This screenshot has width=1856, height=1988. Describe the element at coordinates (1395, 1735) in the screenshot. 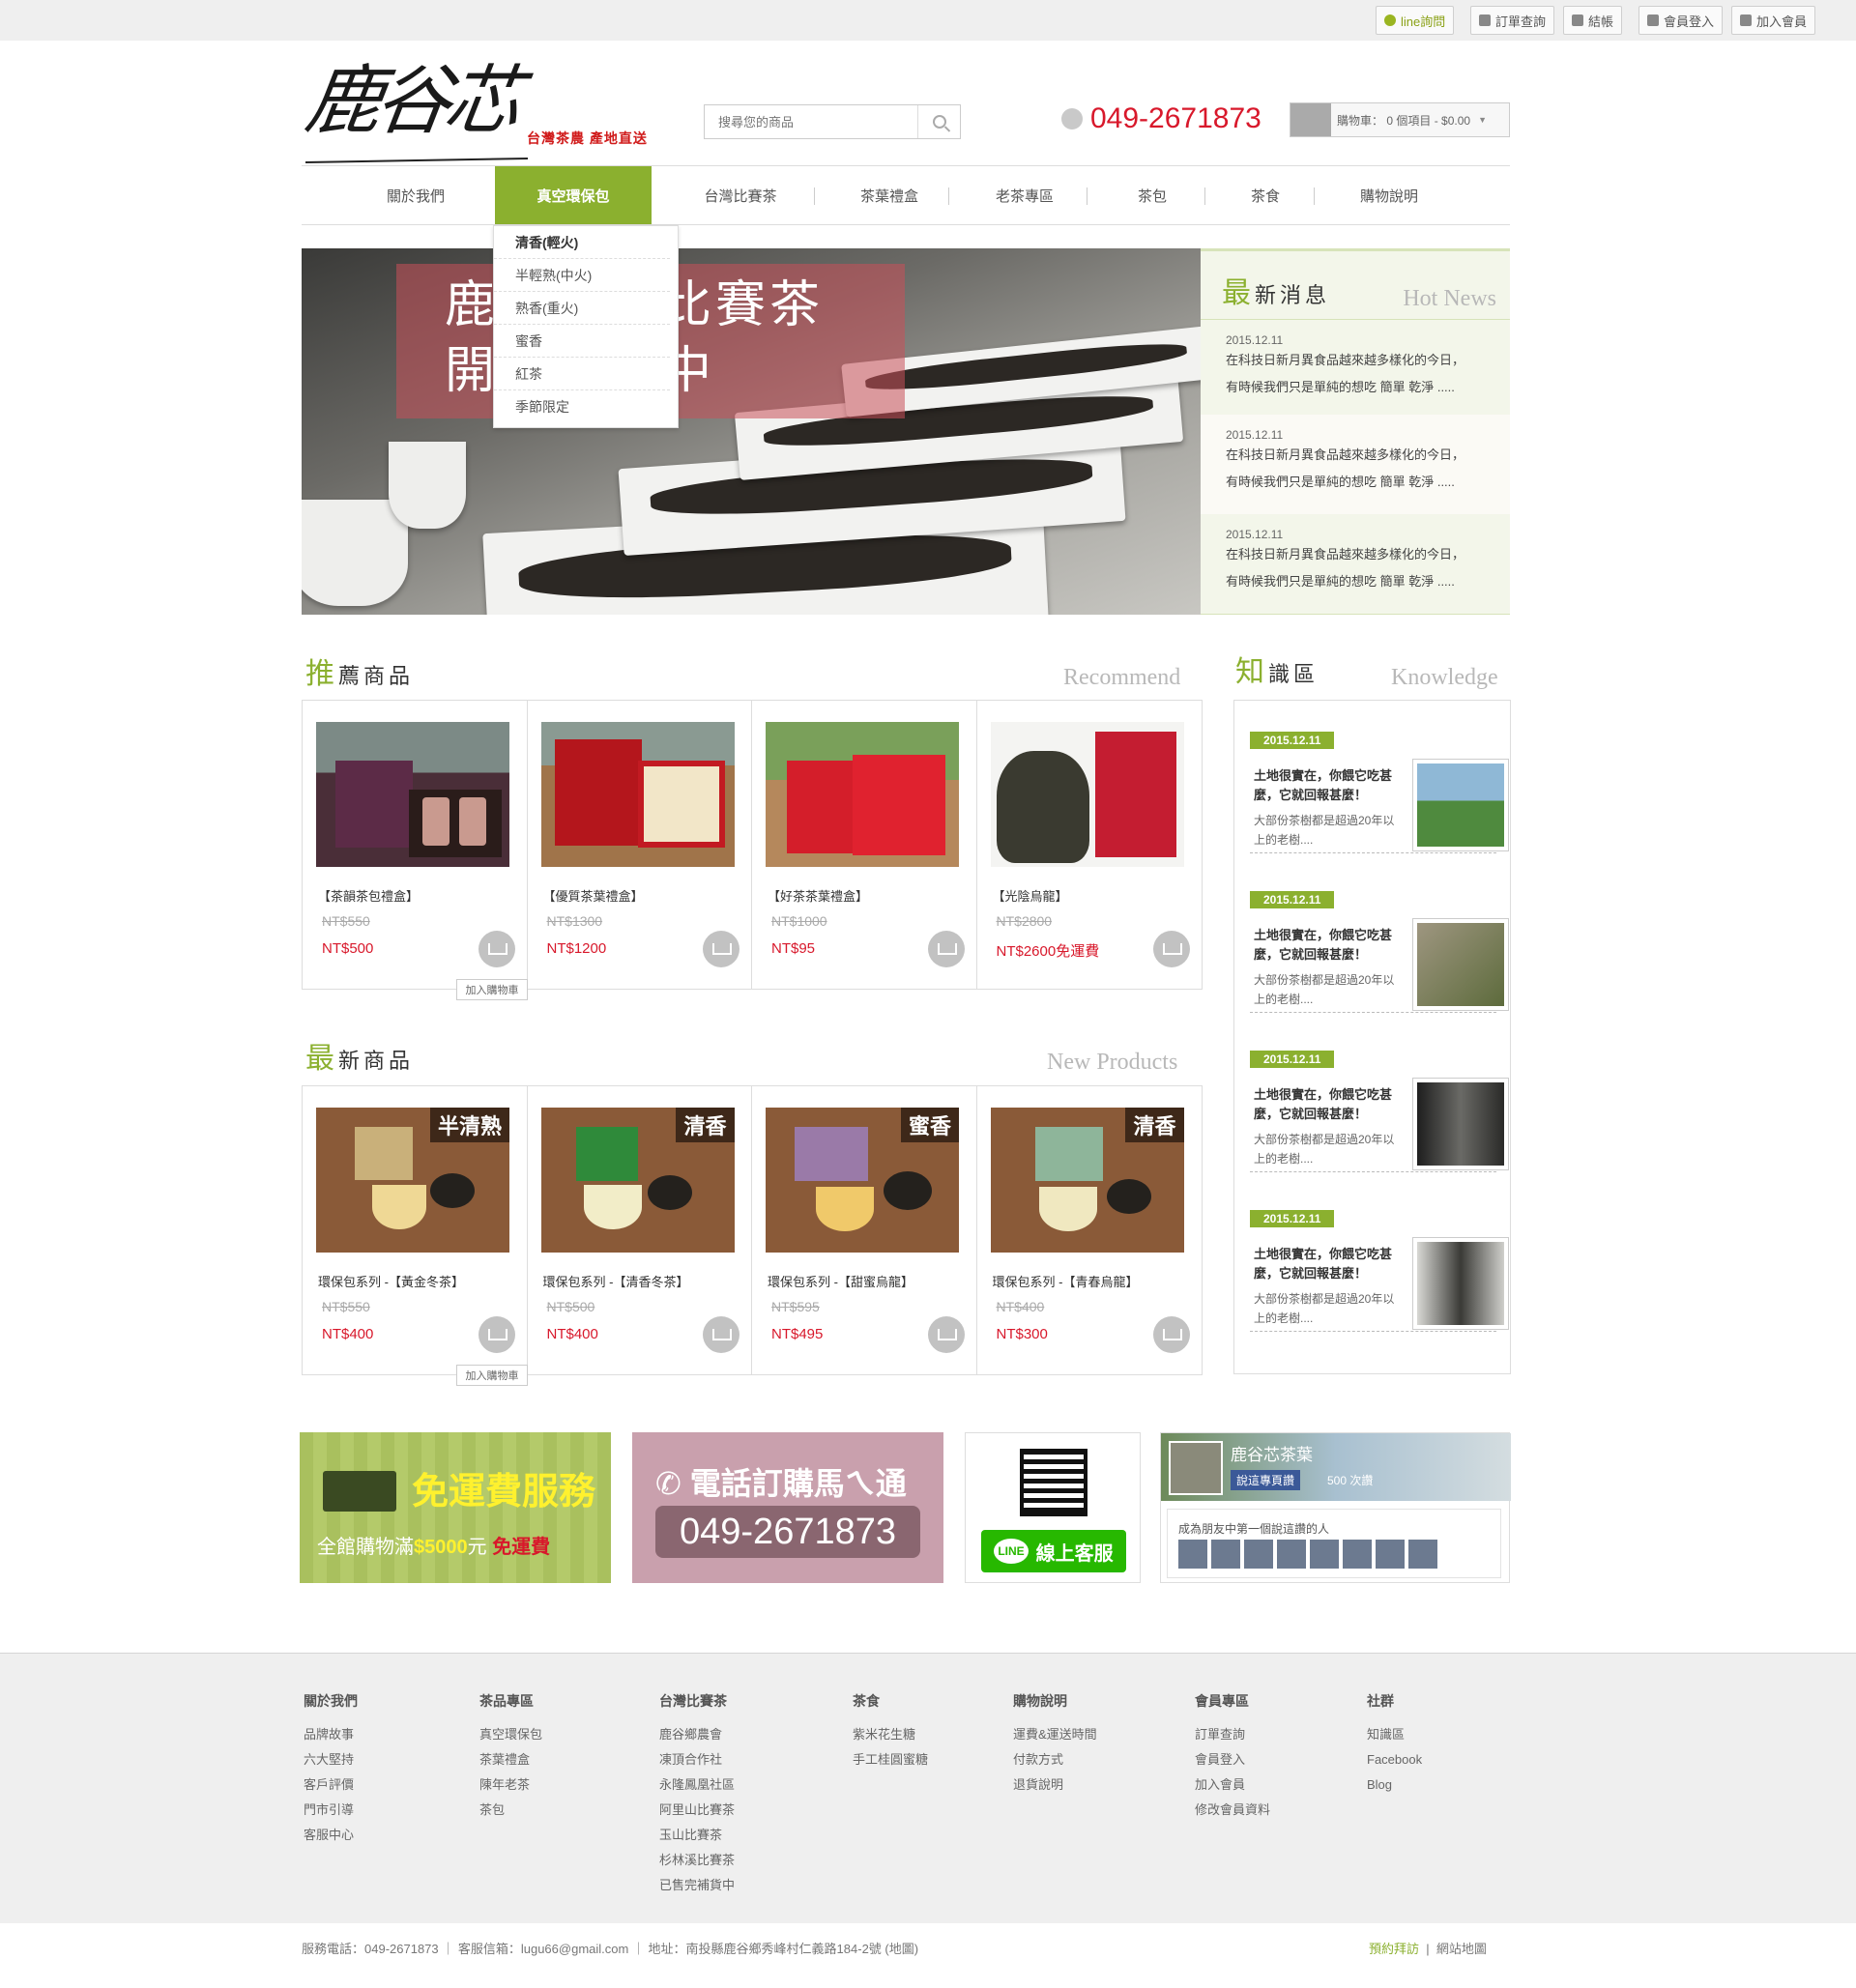

I see `footer-link: 知識區` at that location.